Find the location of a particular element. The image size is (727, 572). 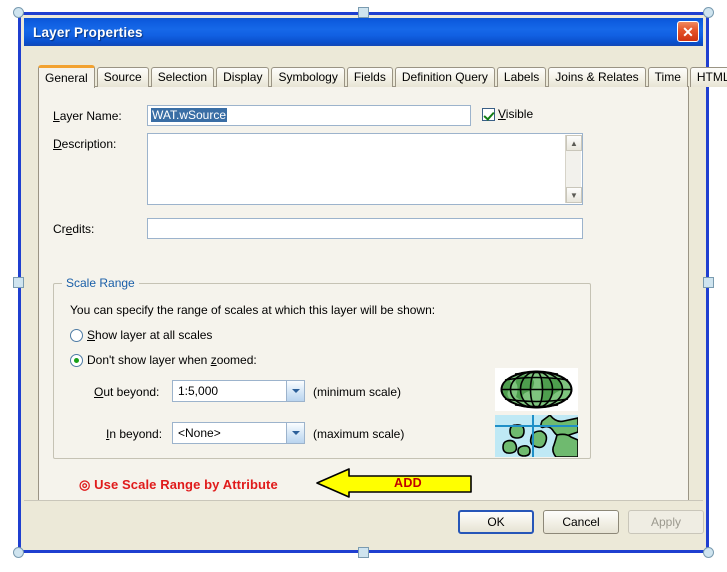

out-beyond-hint: (minimum scale) is located at coordinates (357, 392).